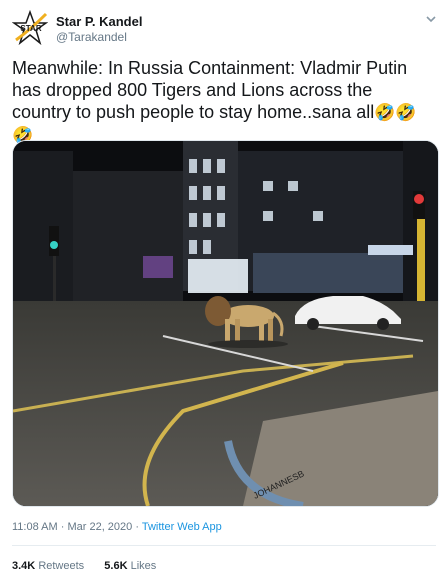 The height and width of the screenshot is (583, 448). I want to click on tweet-date: Mar 22, 2020, so click(99, 527).